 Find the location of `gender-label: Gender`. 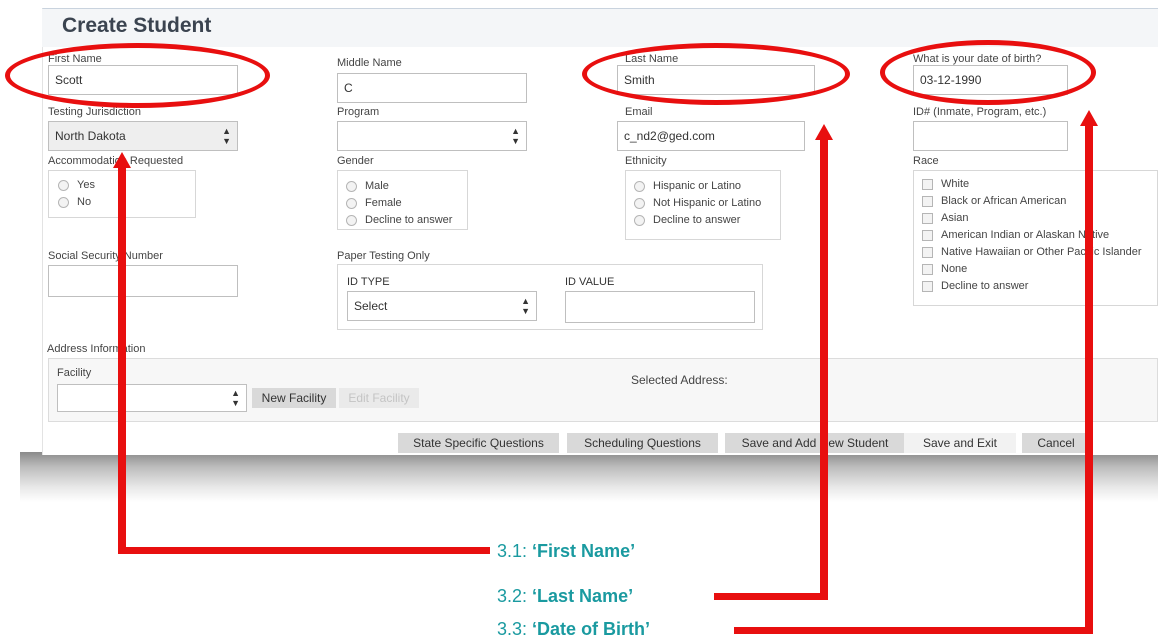

gender-label: Gender is located at coordinates (355, 161).